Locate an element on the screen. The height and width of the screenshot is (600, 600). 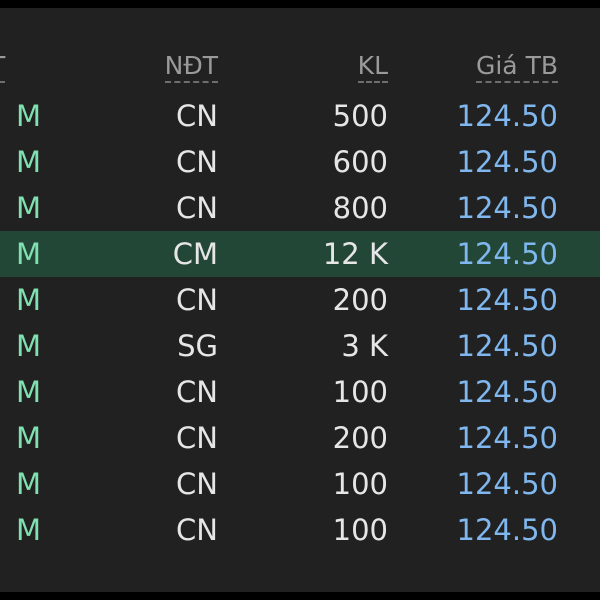
volume-cell: 500 is located at coordinates (360, 116).